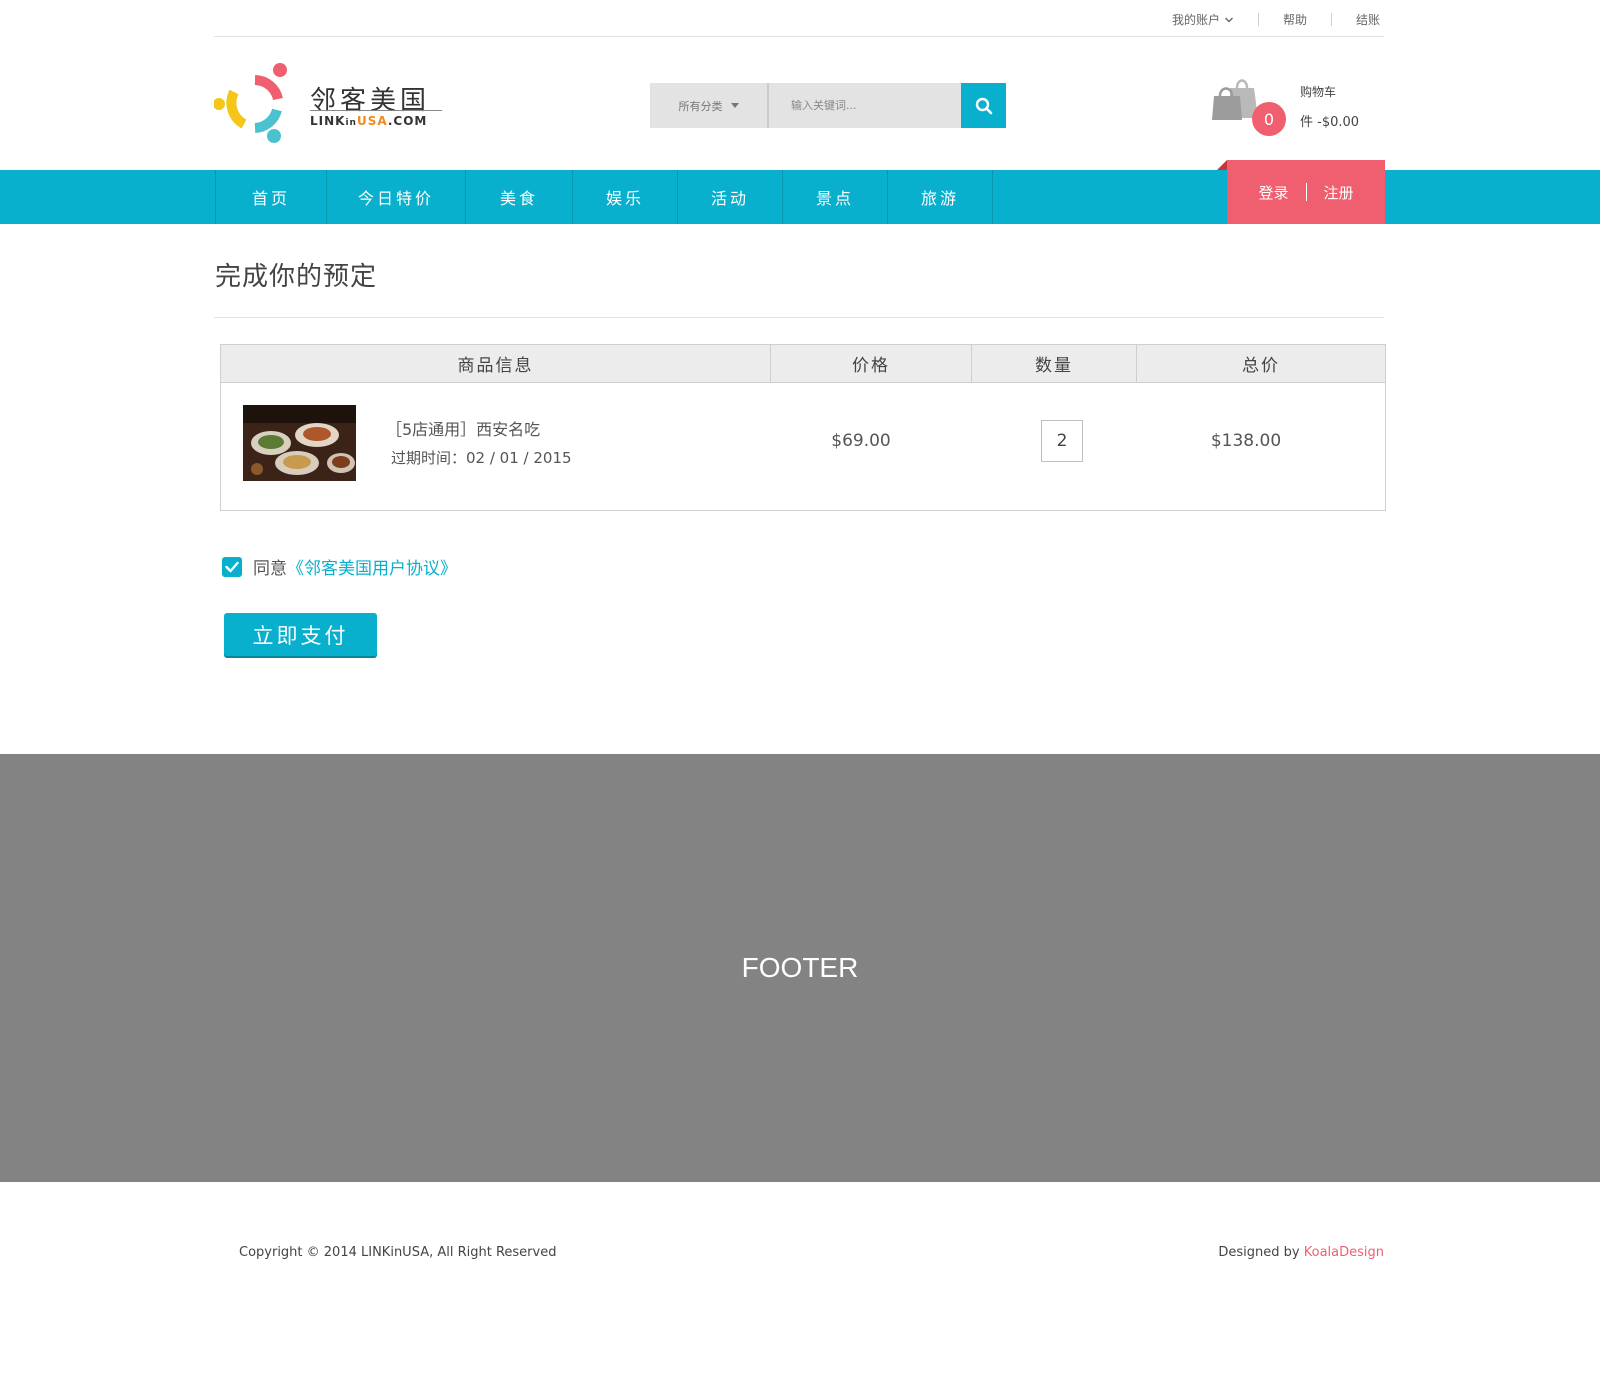  I want to click on auth-box: 登录 注册, so click(1301, 192).